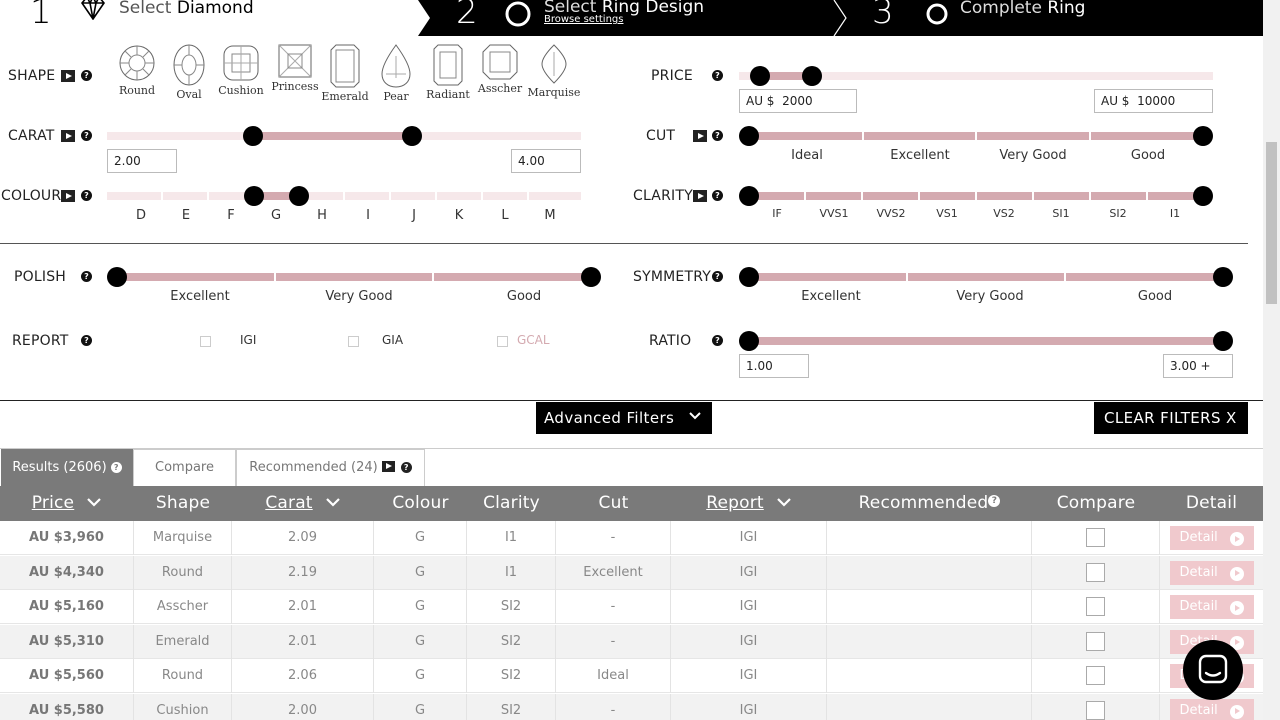 This screenshot has width=1280, height=720. Describe the element at coordinates (353, 341) in the screenshot. I see `report-gia-checkbox` at that location.